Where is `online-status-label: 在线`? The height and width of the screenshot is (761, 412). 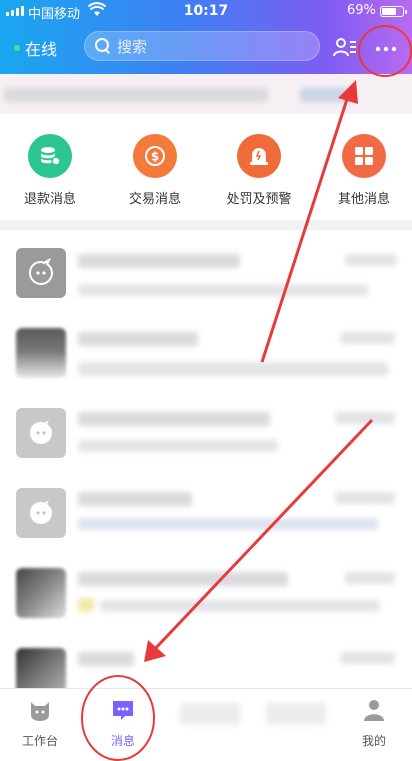 online-status-label: 在线 is located at coordinates (41, 49).